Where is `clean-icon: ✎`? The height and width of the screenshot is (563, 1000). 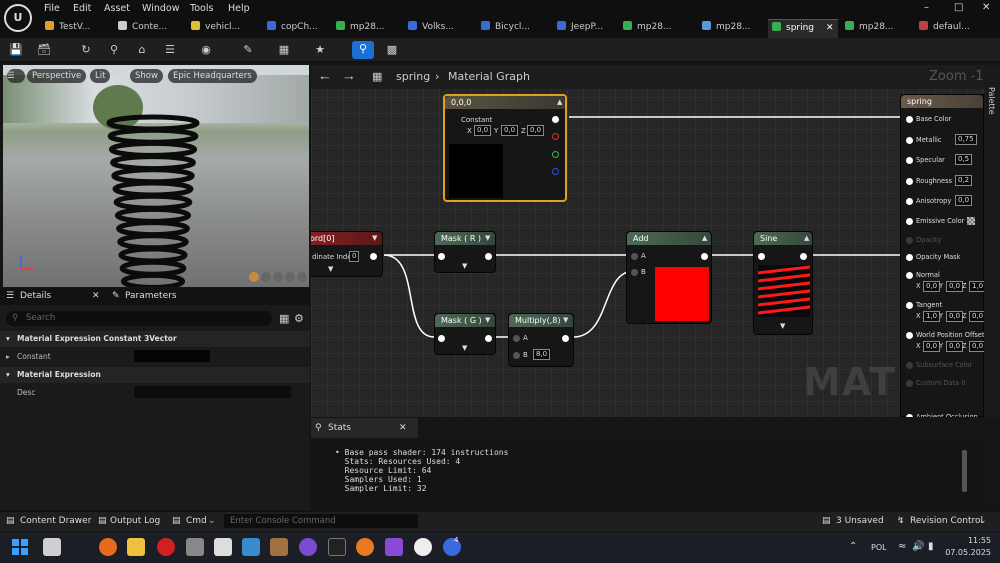
clean-icon: ✎ is located at coordinates (248, 50).